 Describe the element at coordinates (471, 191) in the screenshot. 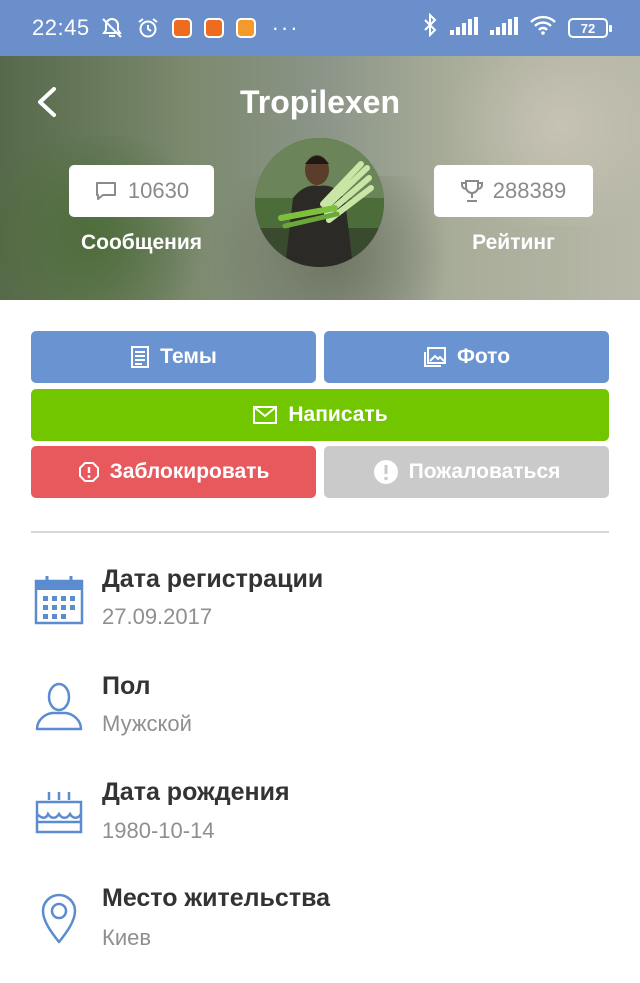

I see `trophy-icon` at that location.